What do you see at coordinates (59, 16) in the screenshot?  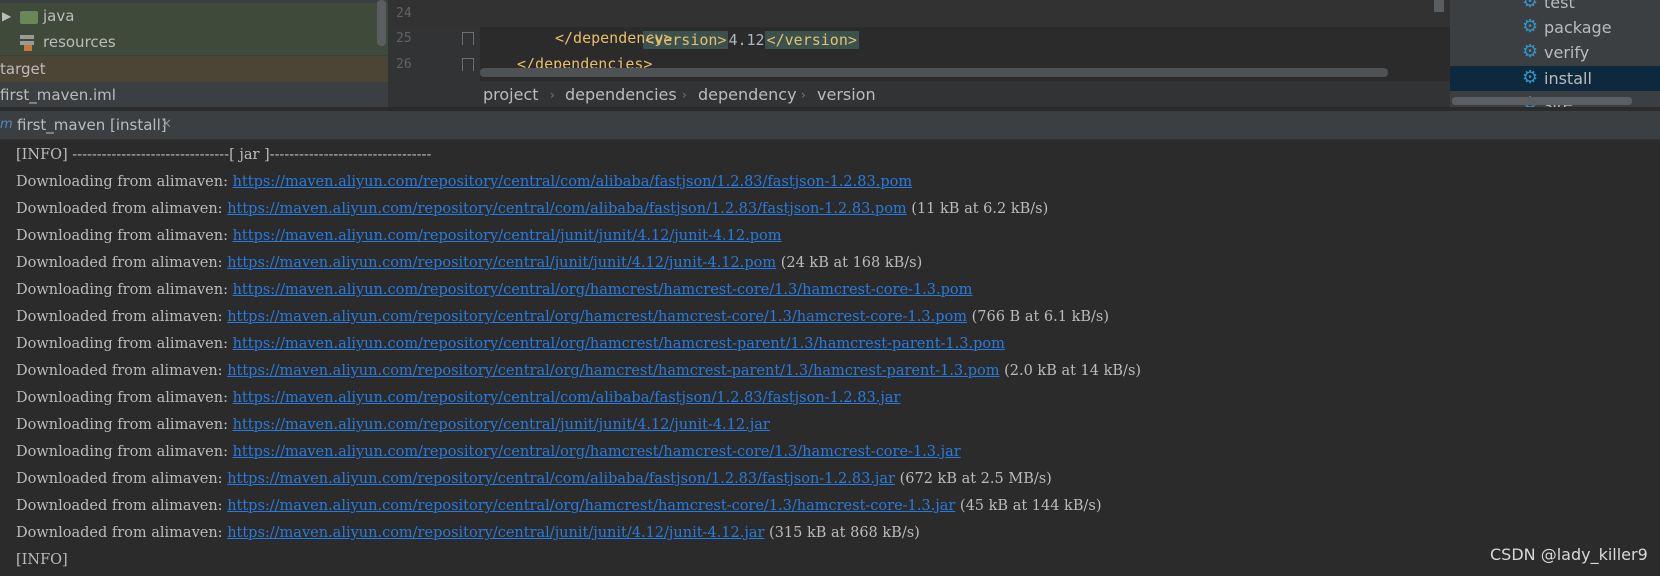 I see `tree-item-label: java` at bounding box center [59, 16].